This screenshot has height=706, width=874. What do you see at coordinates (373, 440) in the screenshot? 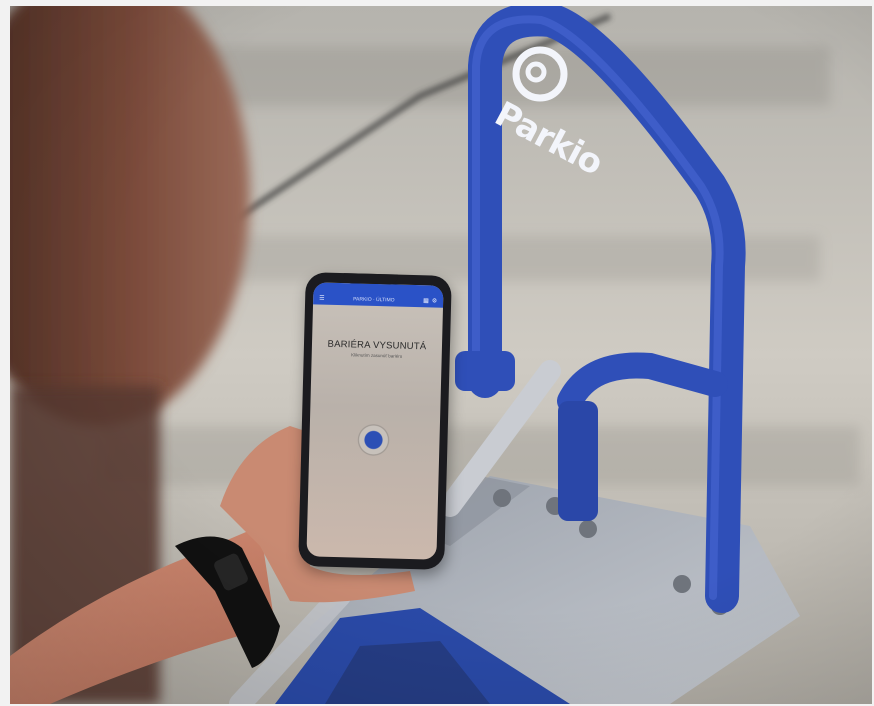
I see `barrier-toggle-button` at bounding box center [373, 440].